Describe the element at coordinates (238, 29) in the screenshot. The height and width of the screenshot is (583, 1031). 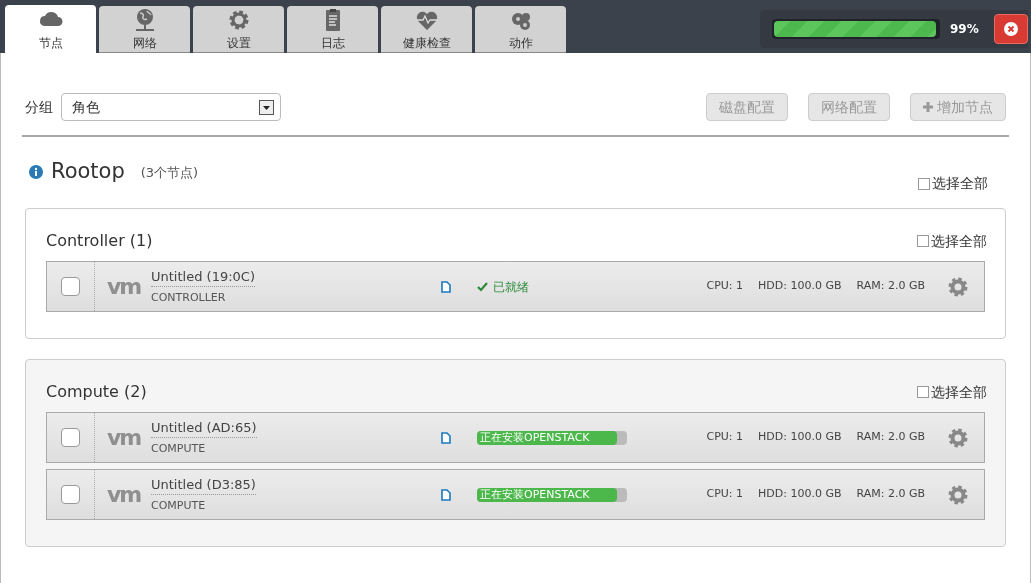
I see `tab: 设置` at that location.